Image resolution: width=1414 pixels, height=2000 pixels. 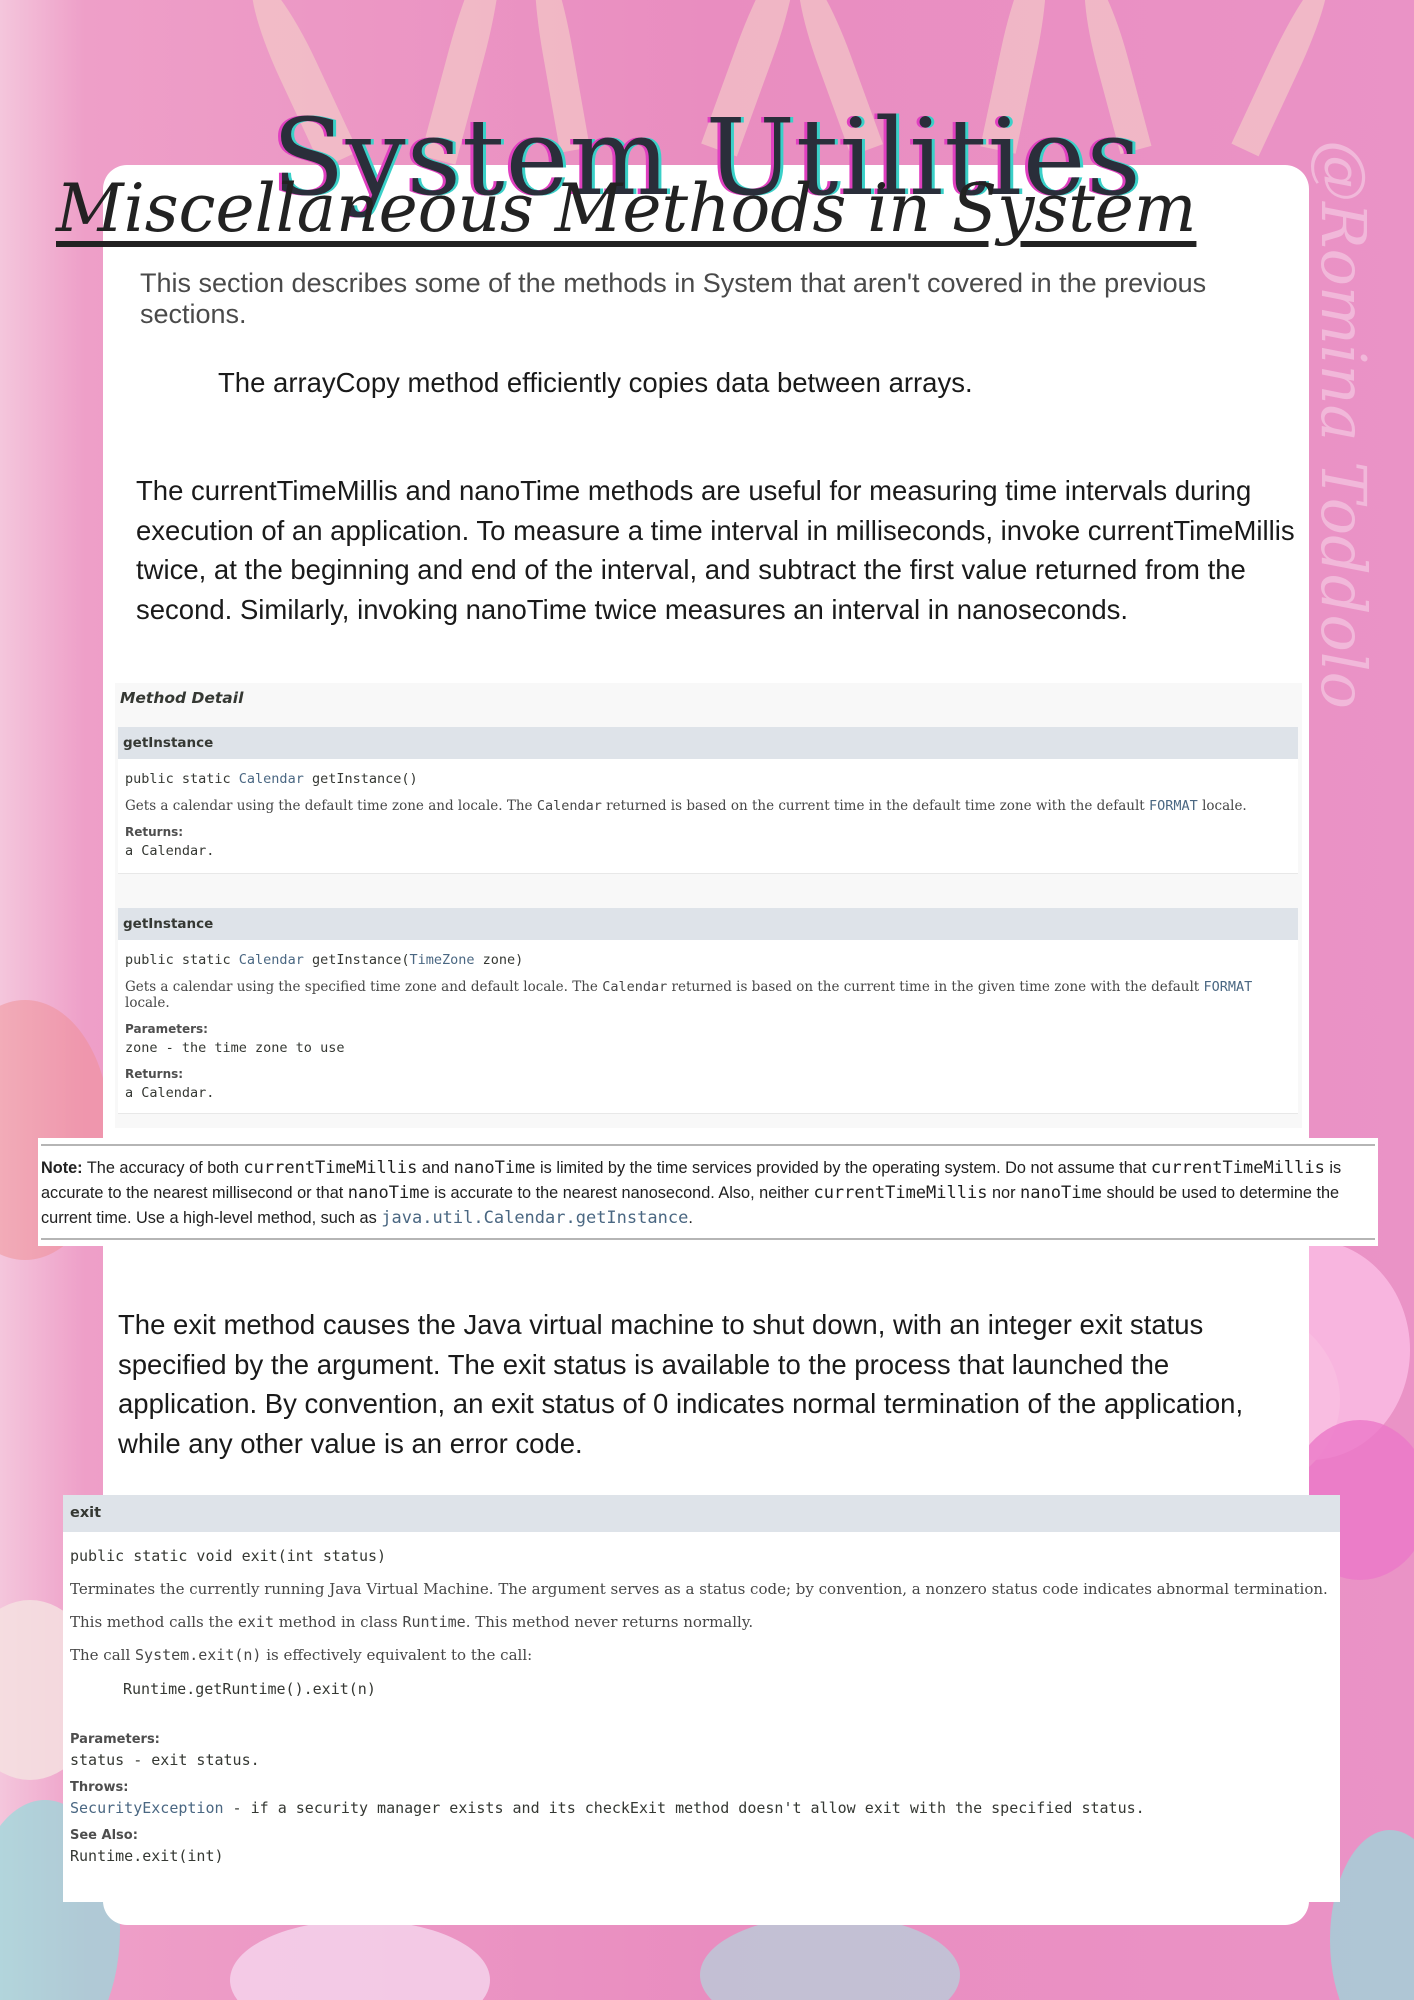 What do you see at coordinates (104, 1835) in the screenshot?
I see `see-also-label: See Also:` at bounding box center [104, 1835].